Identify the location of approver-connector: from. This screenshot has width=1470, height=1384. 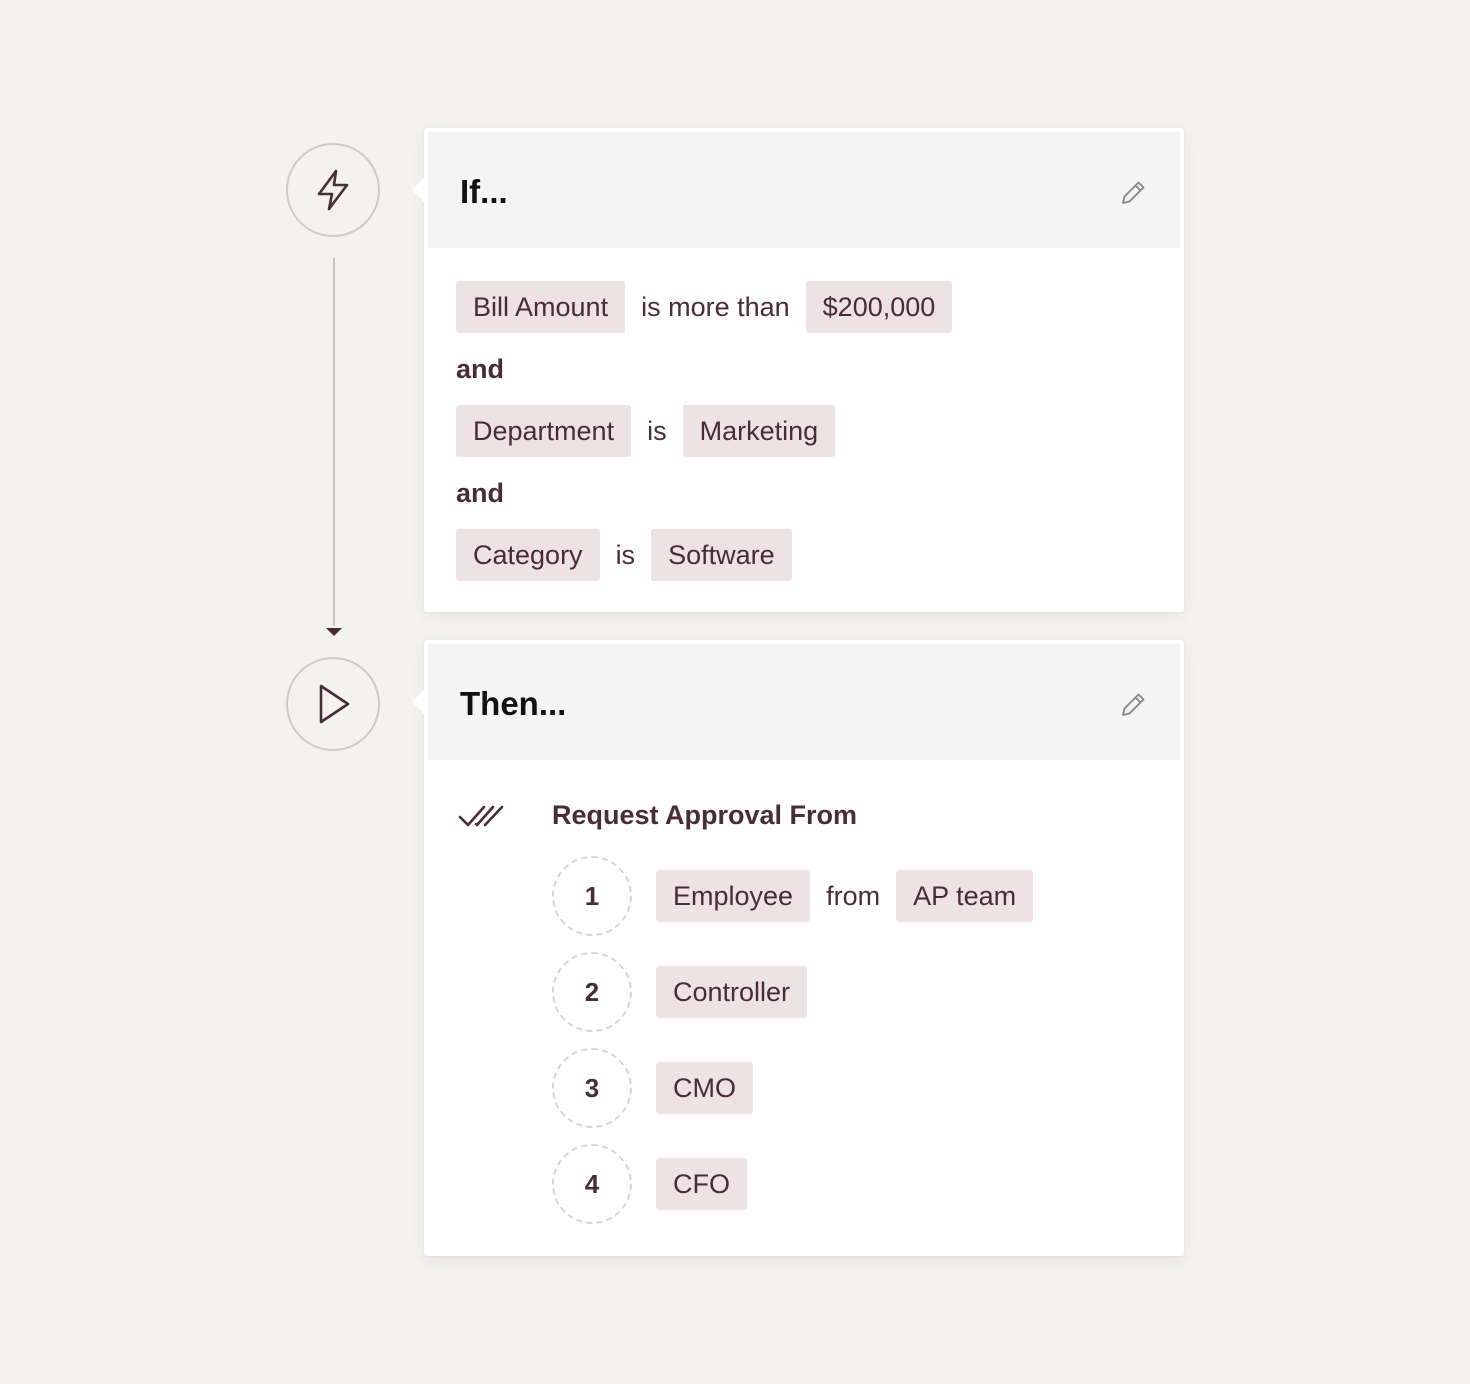
(853, 895).